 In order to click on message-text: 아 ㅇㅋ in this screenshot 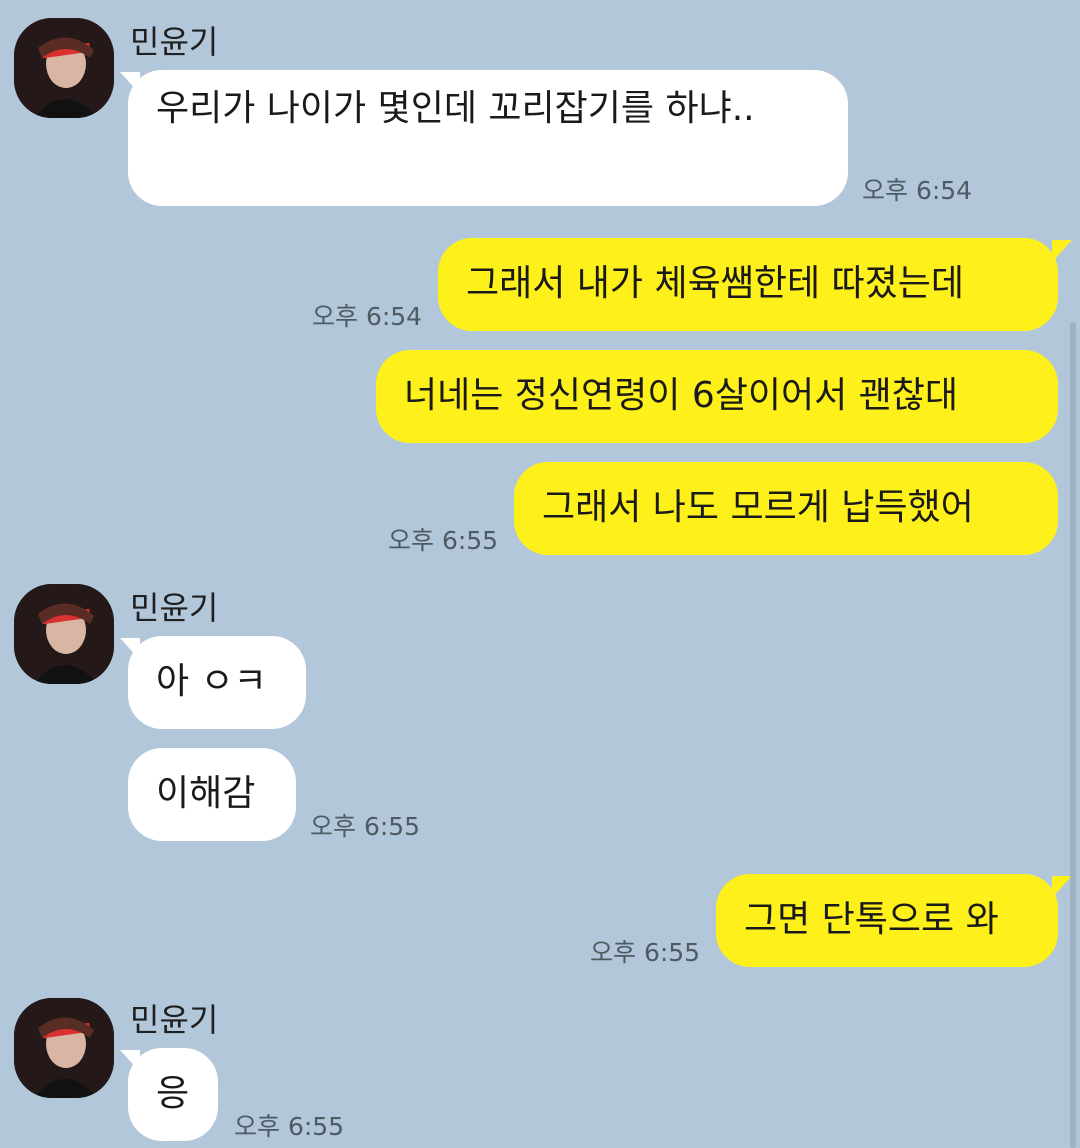, I will do `click(211, 681)`.